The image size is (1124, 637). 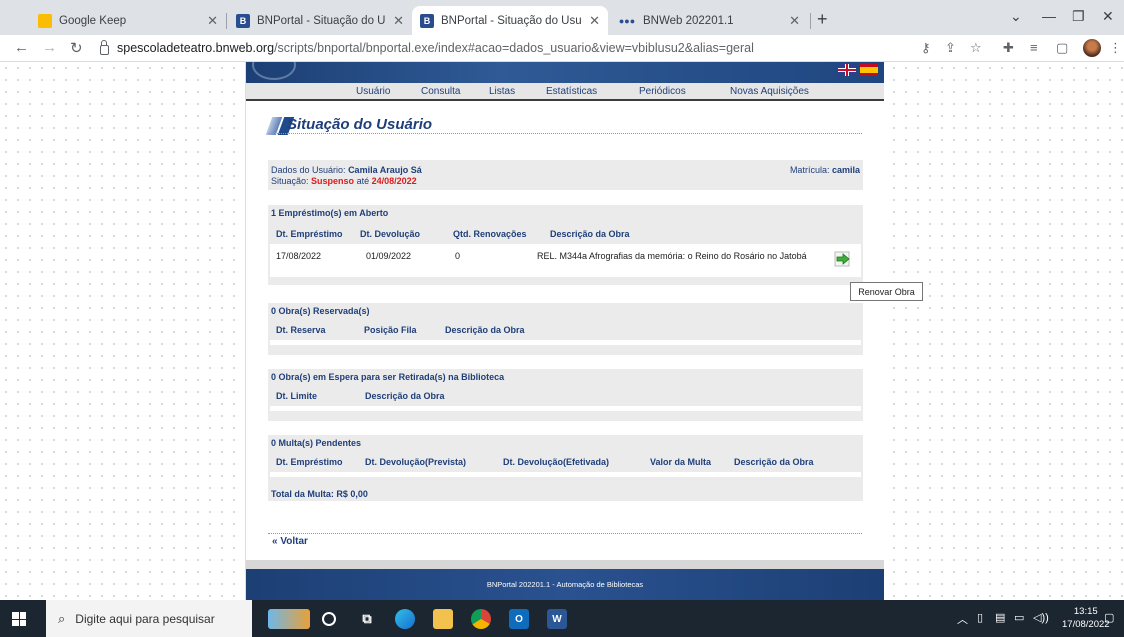 I want to click on renew-arrow-icon, so click(x=843, y=259).